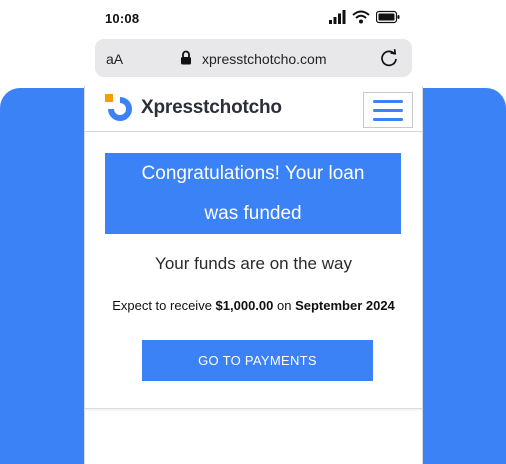 The height and width of the screenshot is (464, 506). I want to click on expected-date: September 2024, so click(345, 305).